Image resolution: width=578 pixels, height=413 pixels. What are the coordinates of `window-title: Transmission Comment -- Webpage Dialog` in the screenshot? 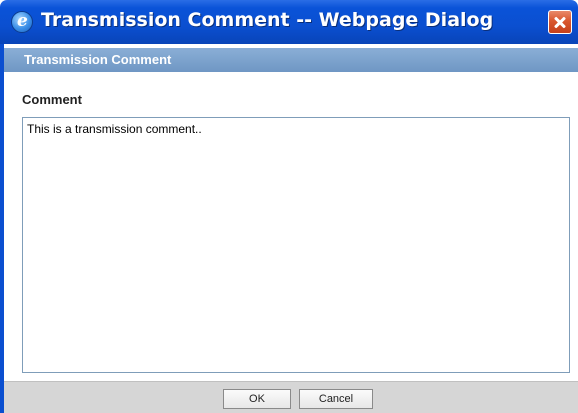 It's located at (267, 20).